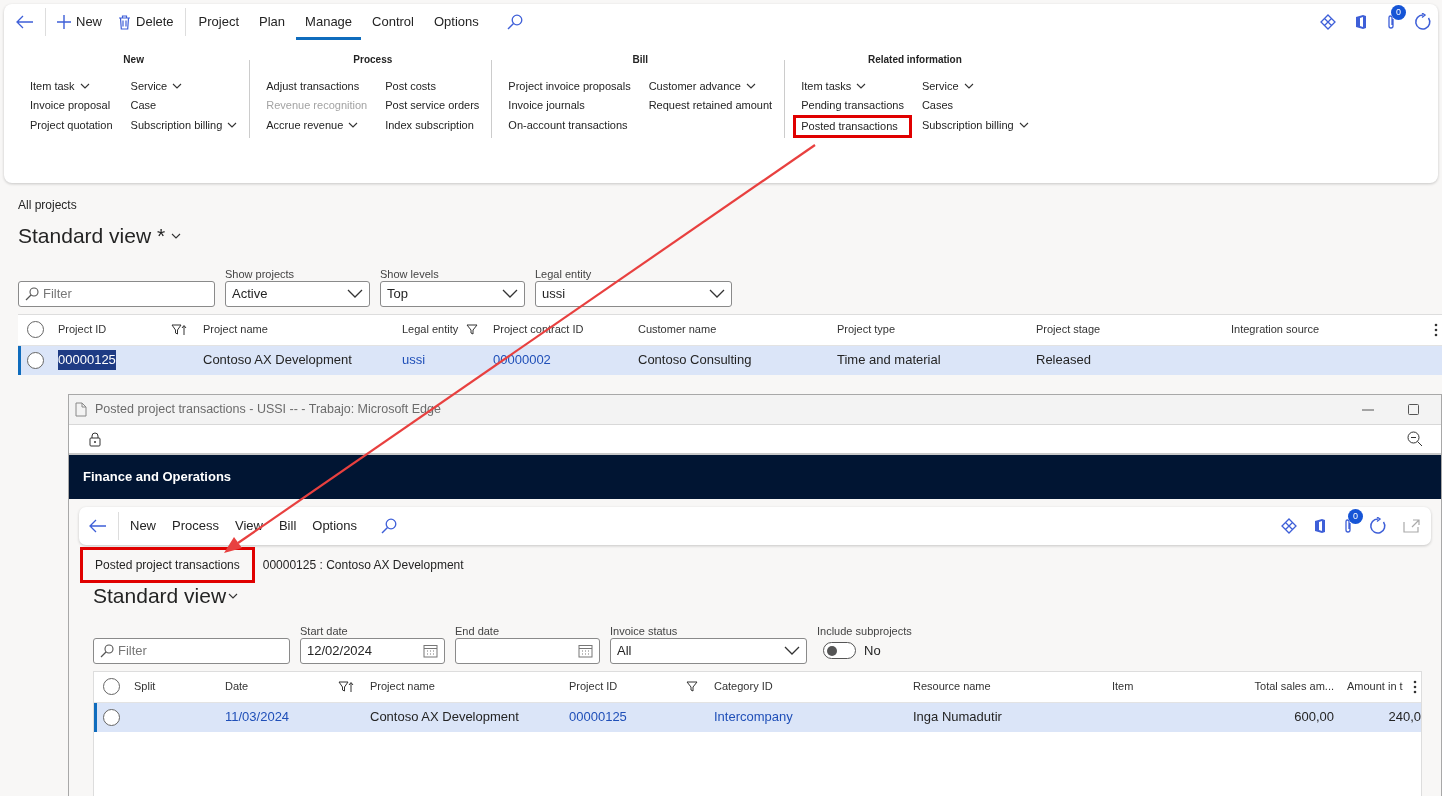 Image resolution: width=1442 pixels, height=796 pixels. Describe the element at coordinates (805, 686) in the screenshot. I see `column-header: Category ID` at that location.